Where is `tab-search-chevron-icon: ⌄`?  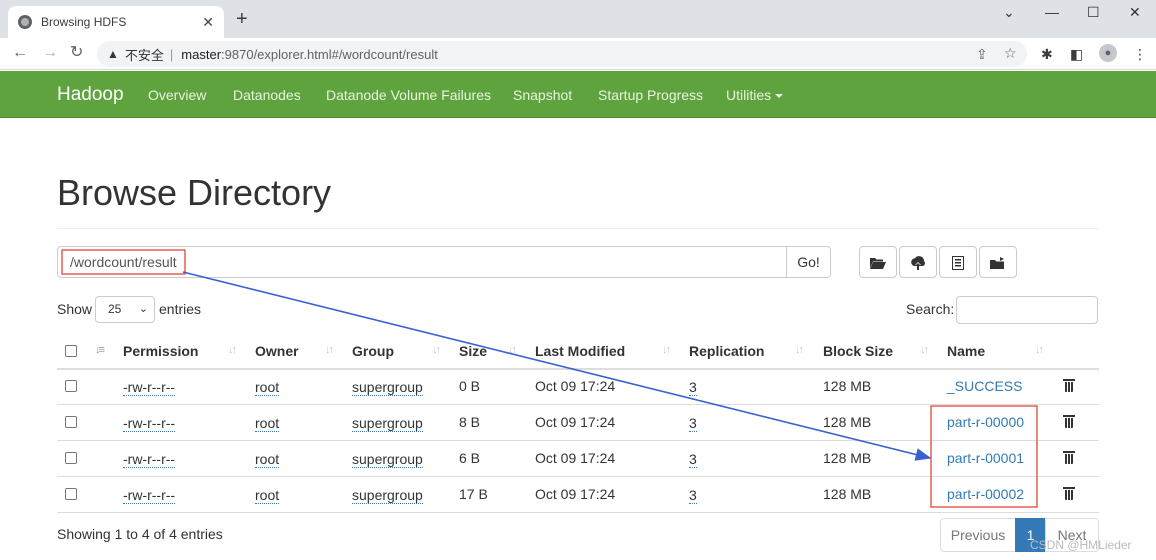 tab-search-chevron-icon: ⌄ is located at coordinates (1009, 12).